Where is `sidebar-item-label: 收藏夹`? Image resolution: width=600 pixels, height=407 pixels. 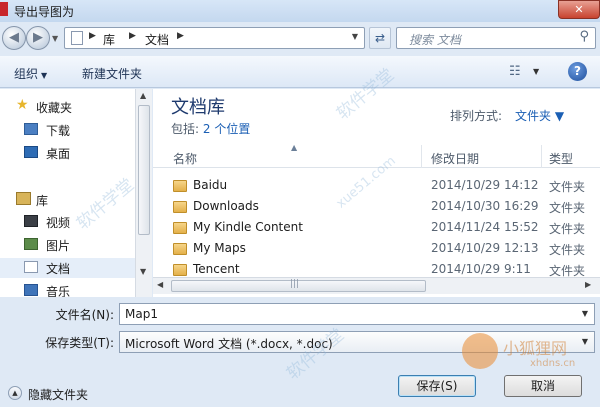
sidebar-item-label: 收藏夹 is located at coordinates (54, 108).